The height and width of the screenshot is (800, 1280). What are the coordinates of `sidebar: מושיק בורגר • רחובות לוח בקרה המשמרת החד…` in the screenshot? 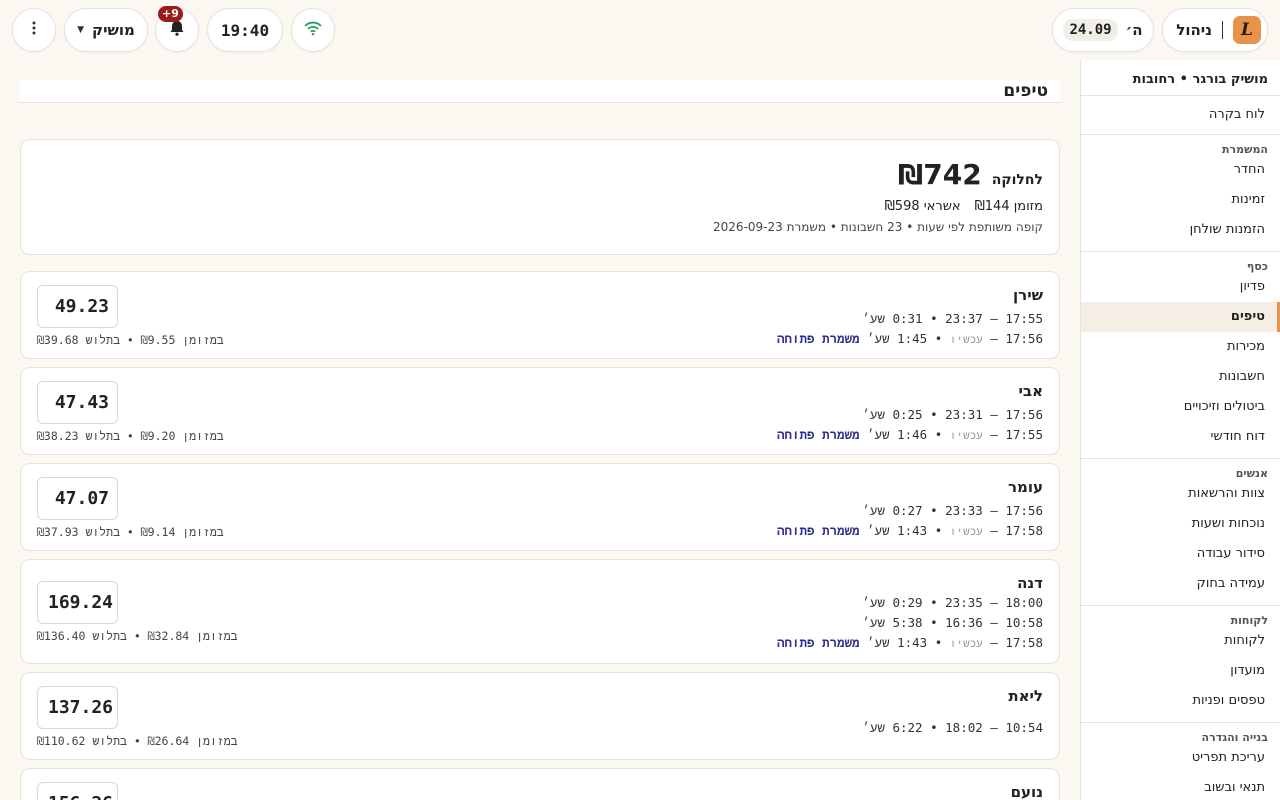 It's located at (1180, 430).